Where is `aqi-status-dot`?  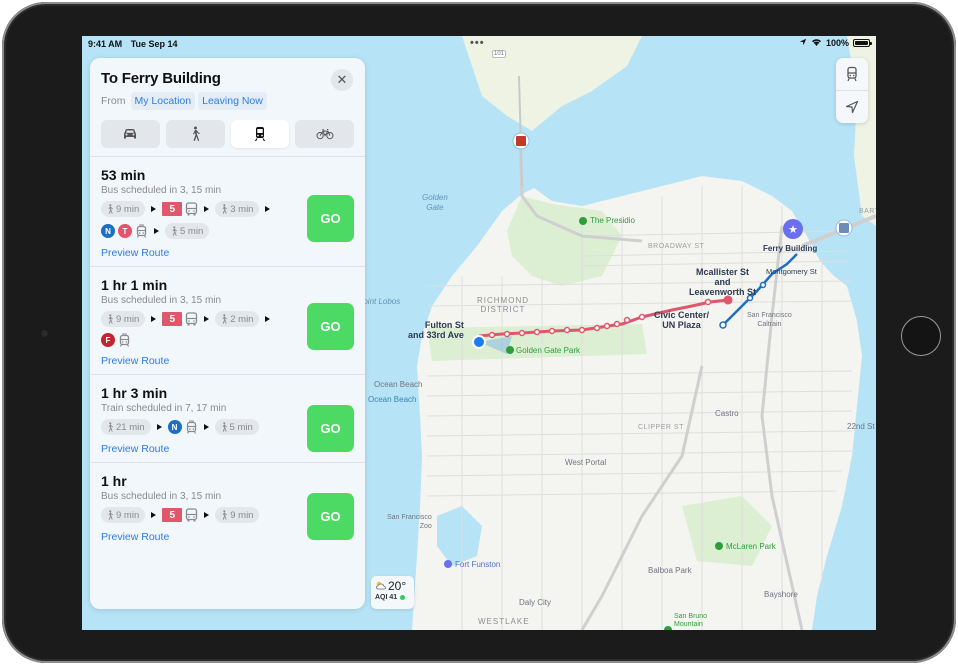 aqi-status-dot is located at coordinates (403, 597).